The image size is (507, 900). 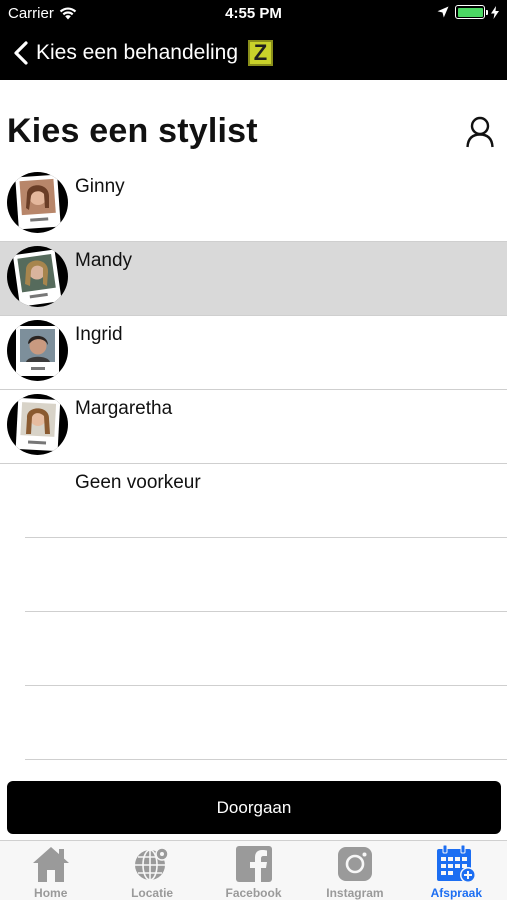 I want to click on stylist-row-margaretha: Margaretha, so click(x=253, y=427).